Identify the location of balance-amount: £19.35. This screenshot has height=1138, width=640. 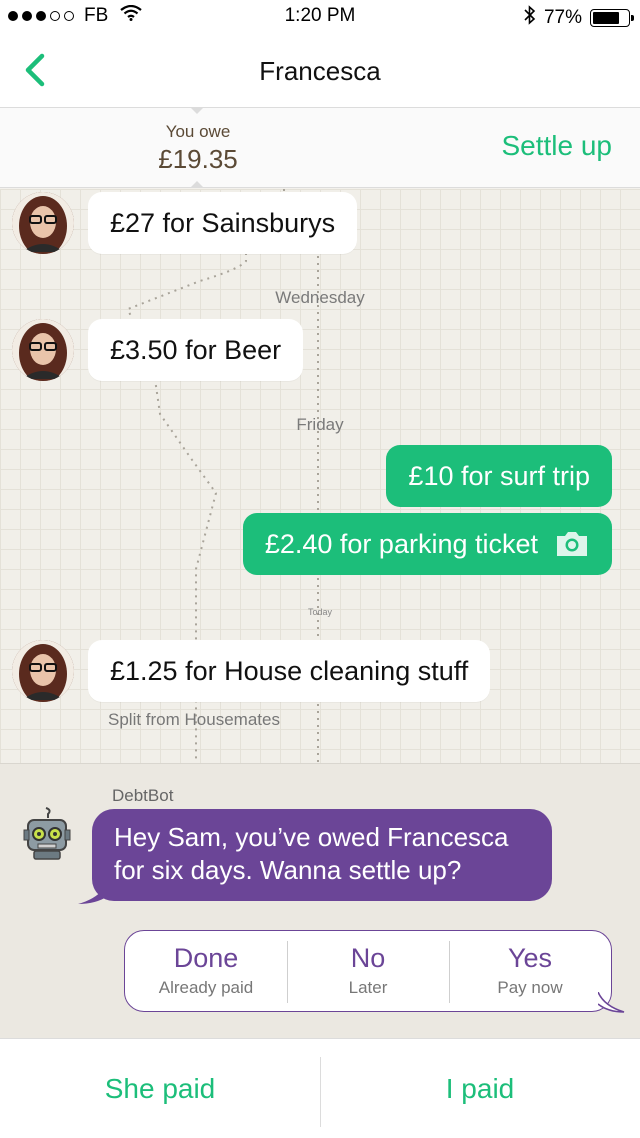
(198, 159).